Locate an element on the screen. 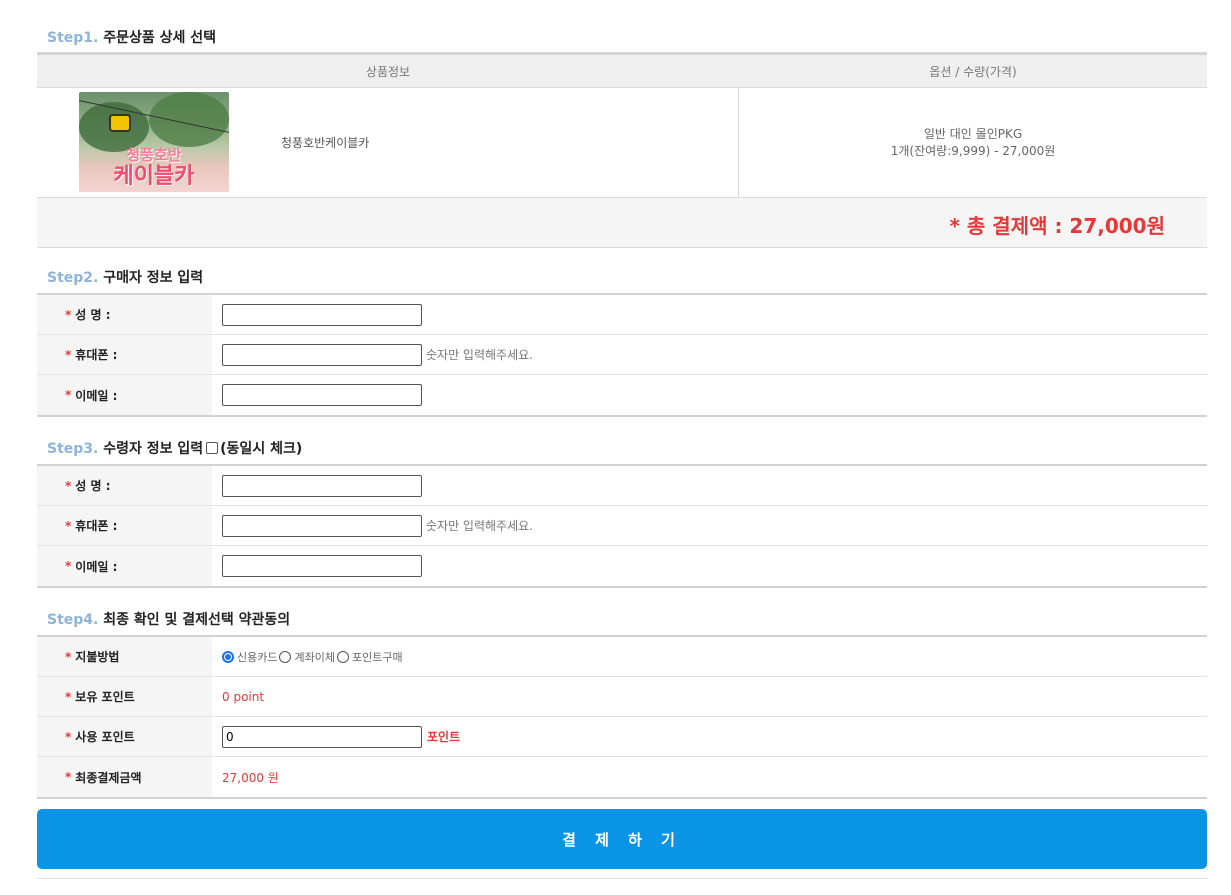  radio-point-purchase: 포인트구매 is located at coordinates (369, 657).